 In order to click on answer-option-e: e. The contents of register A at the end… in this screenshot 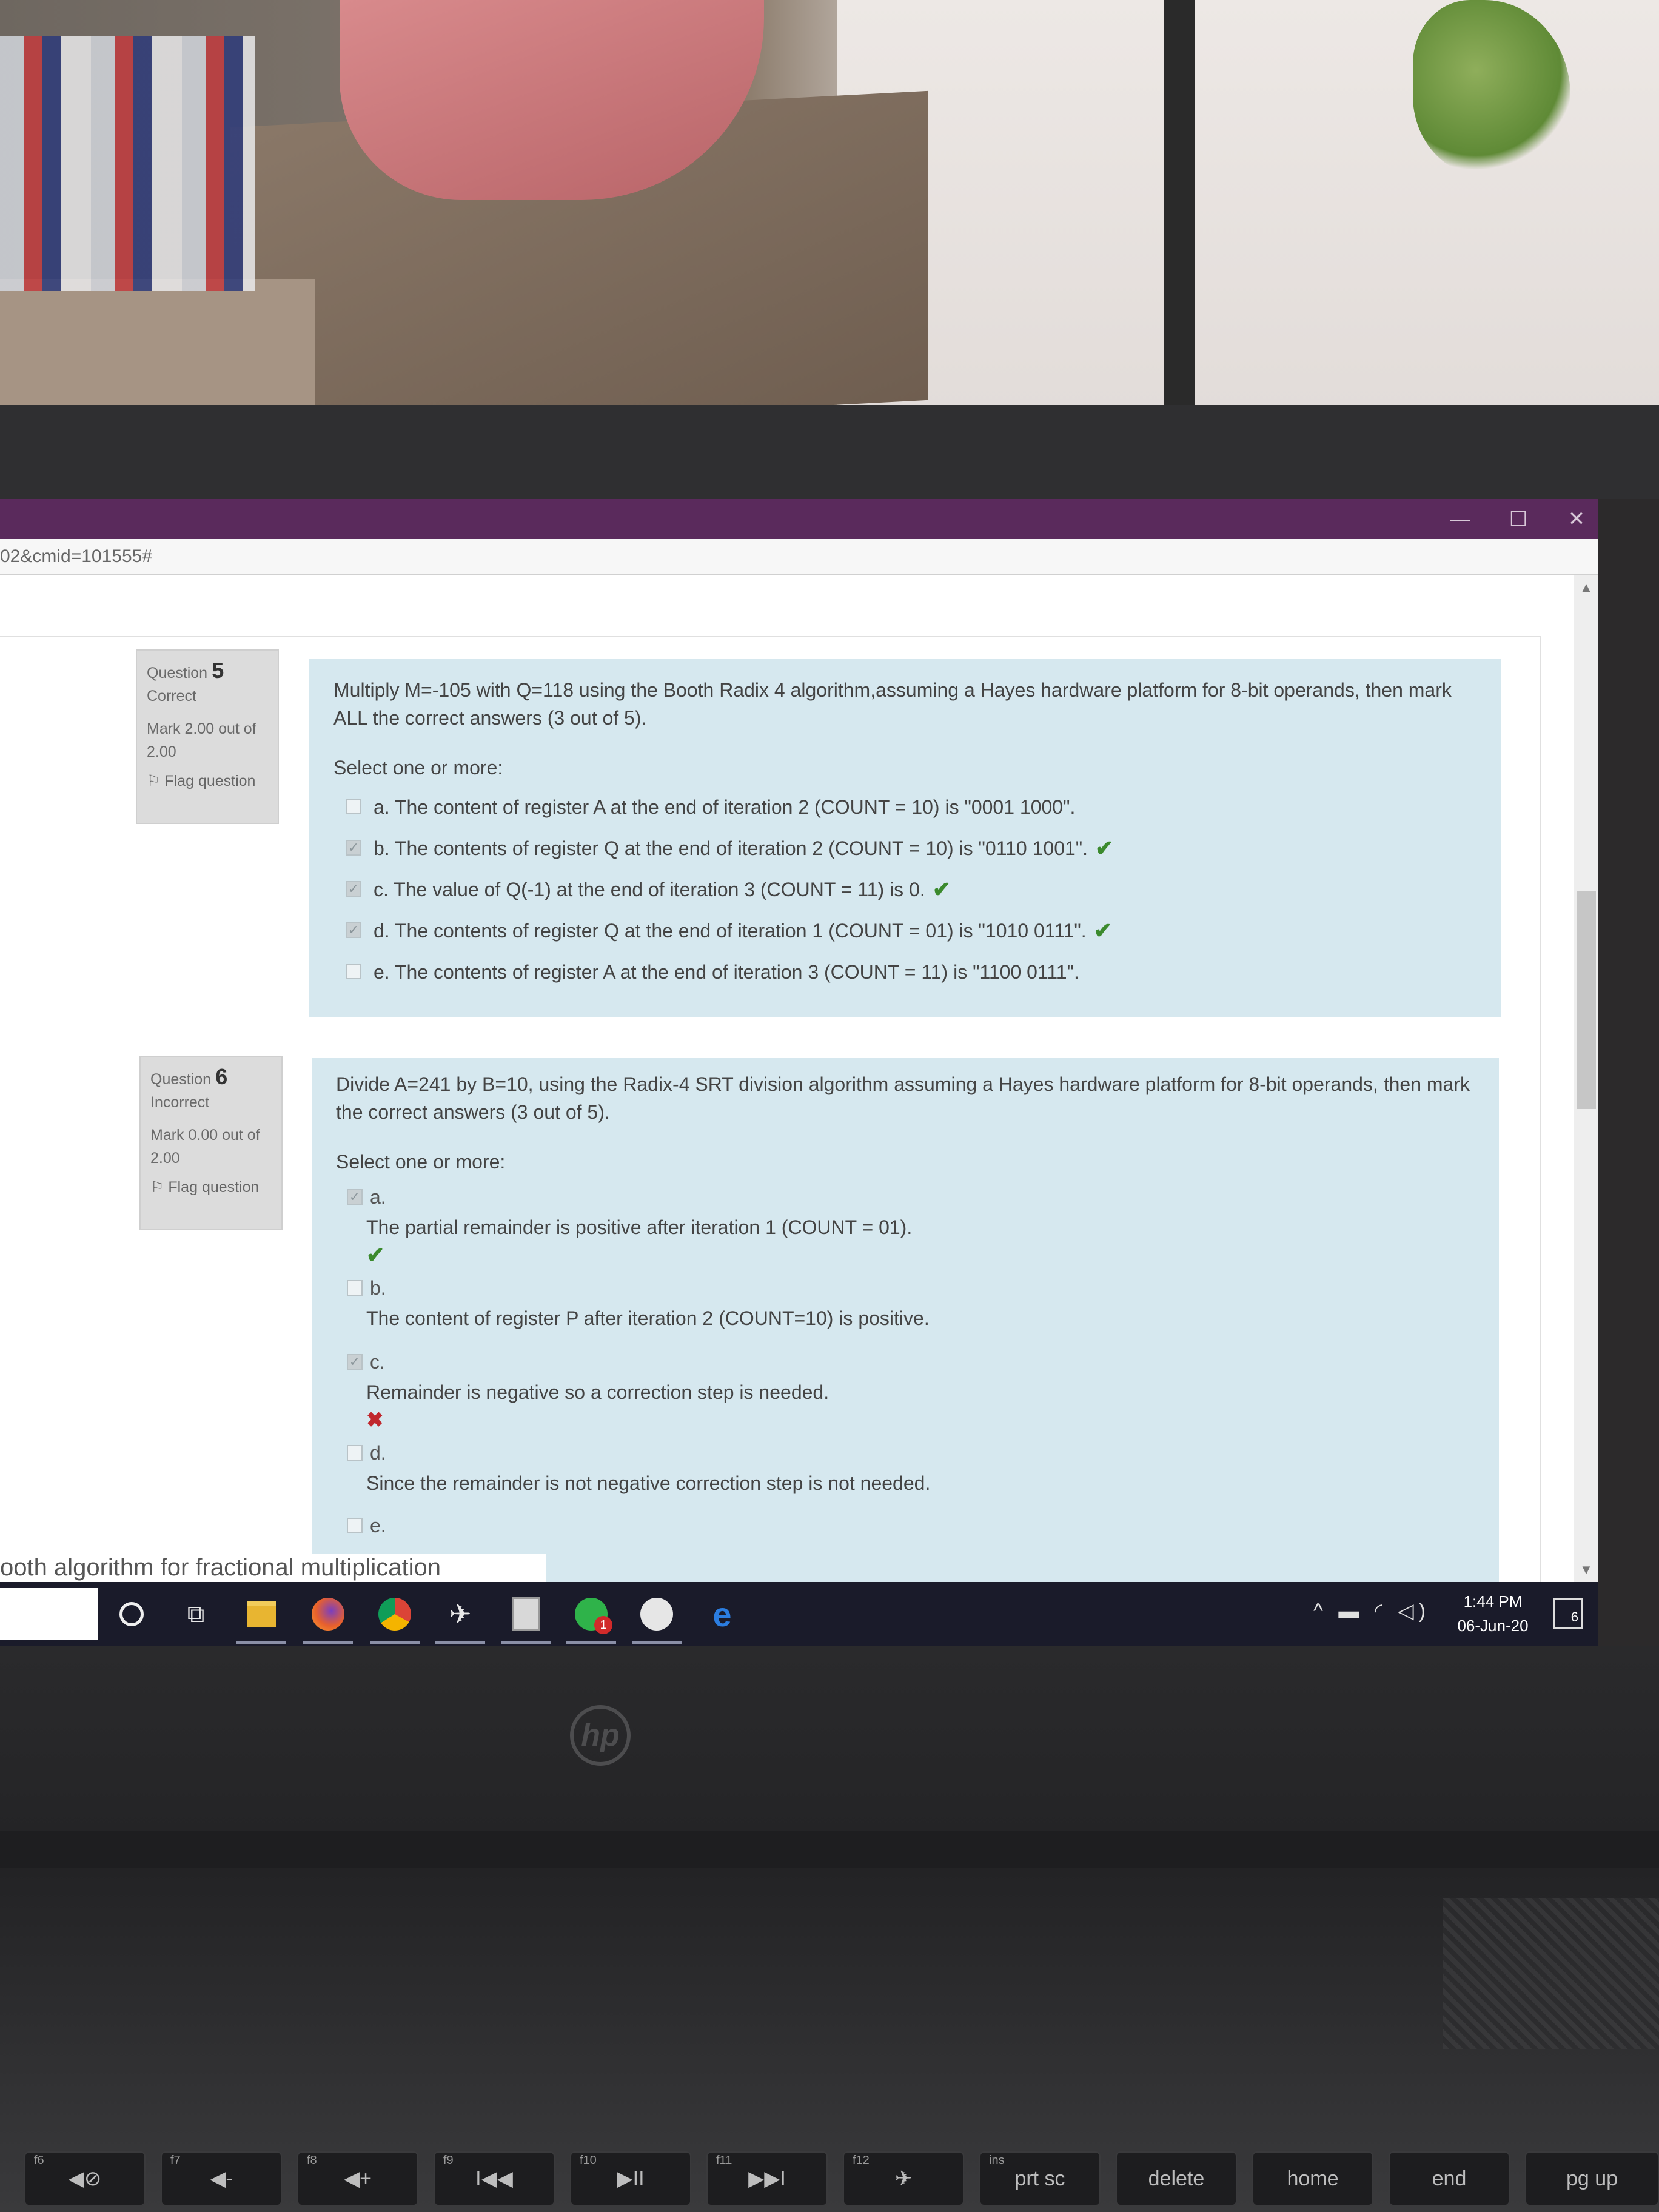, I will do `click(905, 972)`.